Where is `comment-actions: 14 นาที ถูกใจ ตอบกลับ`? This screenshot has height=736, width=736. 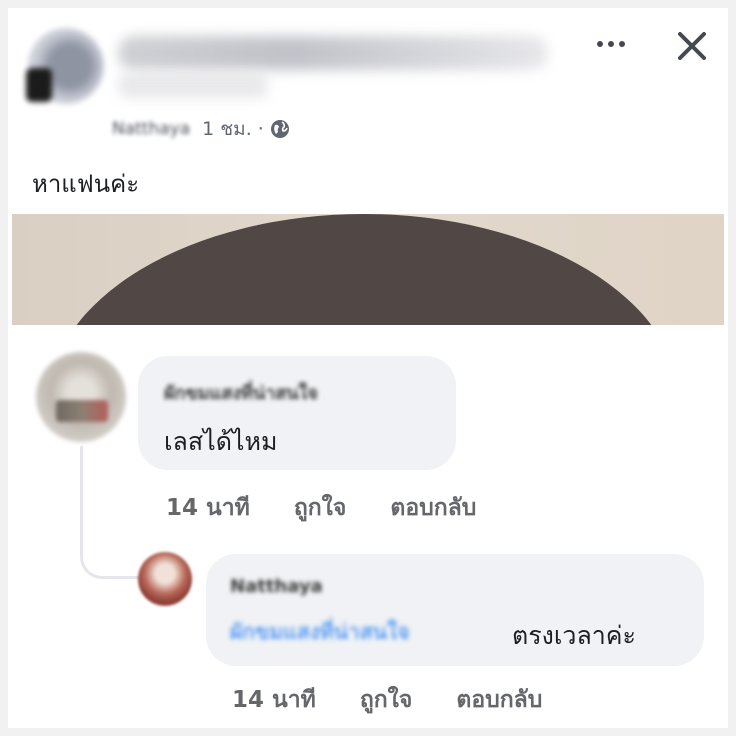 comment-actions: 14 นาที ถูกใจ ตอบกลับ is located at coordinates (343, 508).